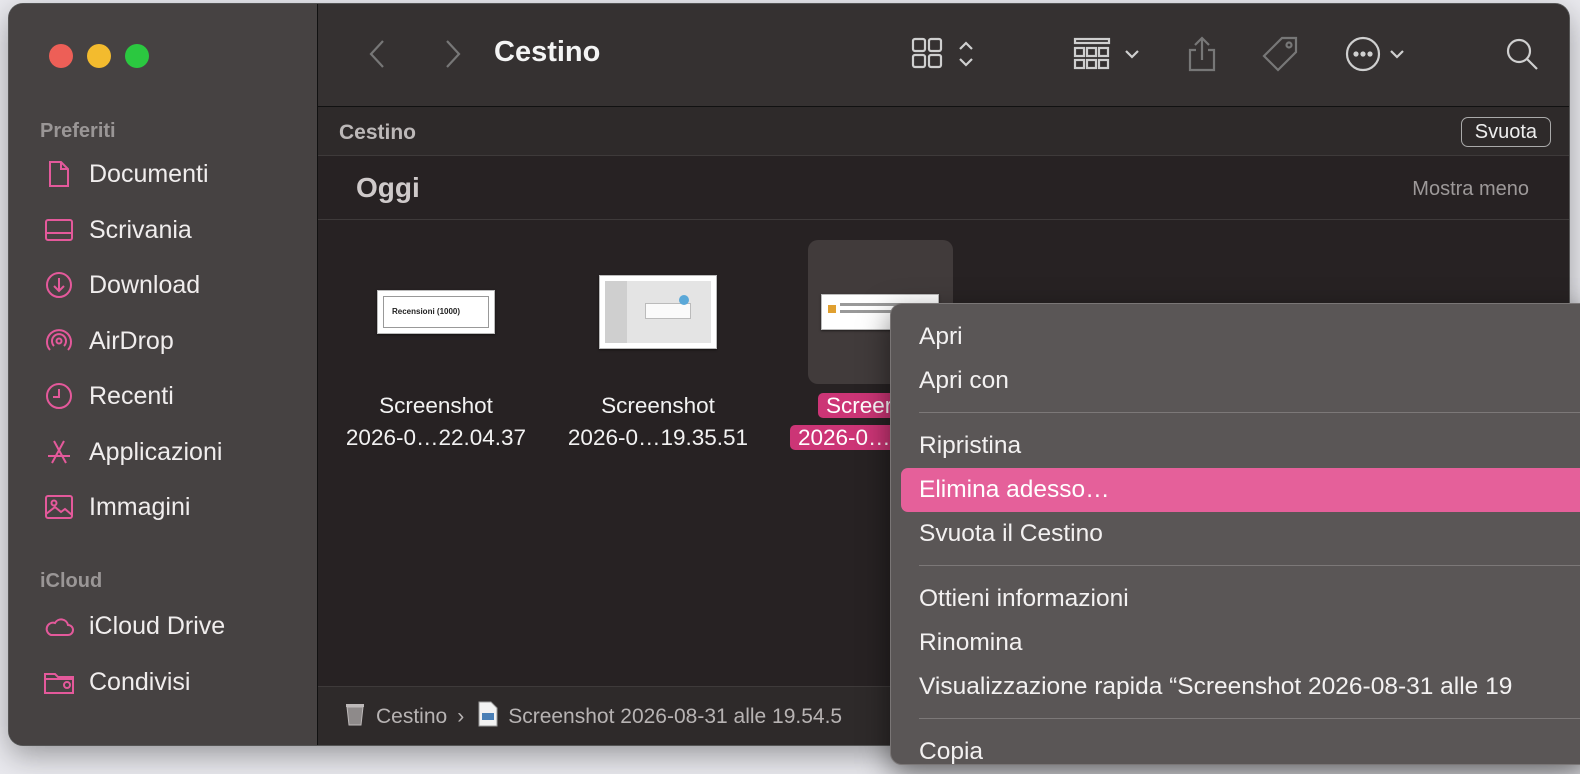 The image size is (1580, 774). I want to click on menu-item-ottieni-informazioni: Ottieni informazioni, so click(1240, 599).